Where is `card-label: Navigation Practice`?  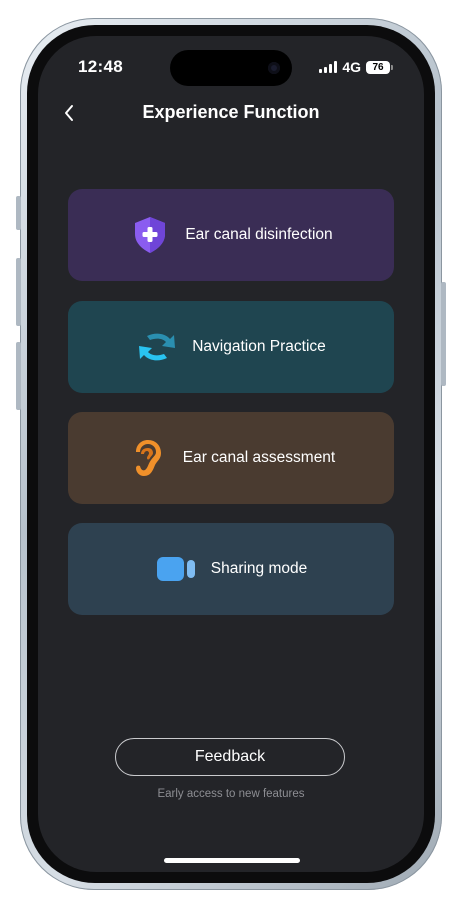 card-label: Navigation Practice is located at coordinates (259, 346).